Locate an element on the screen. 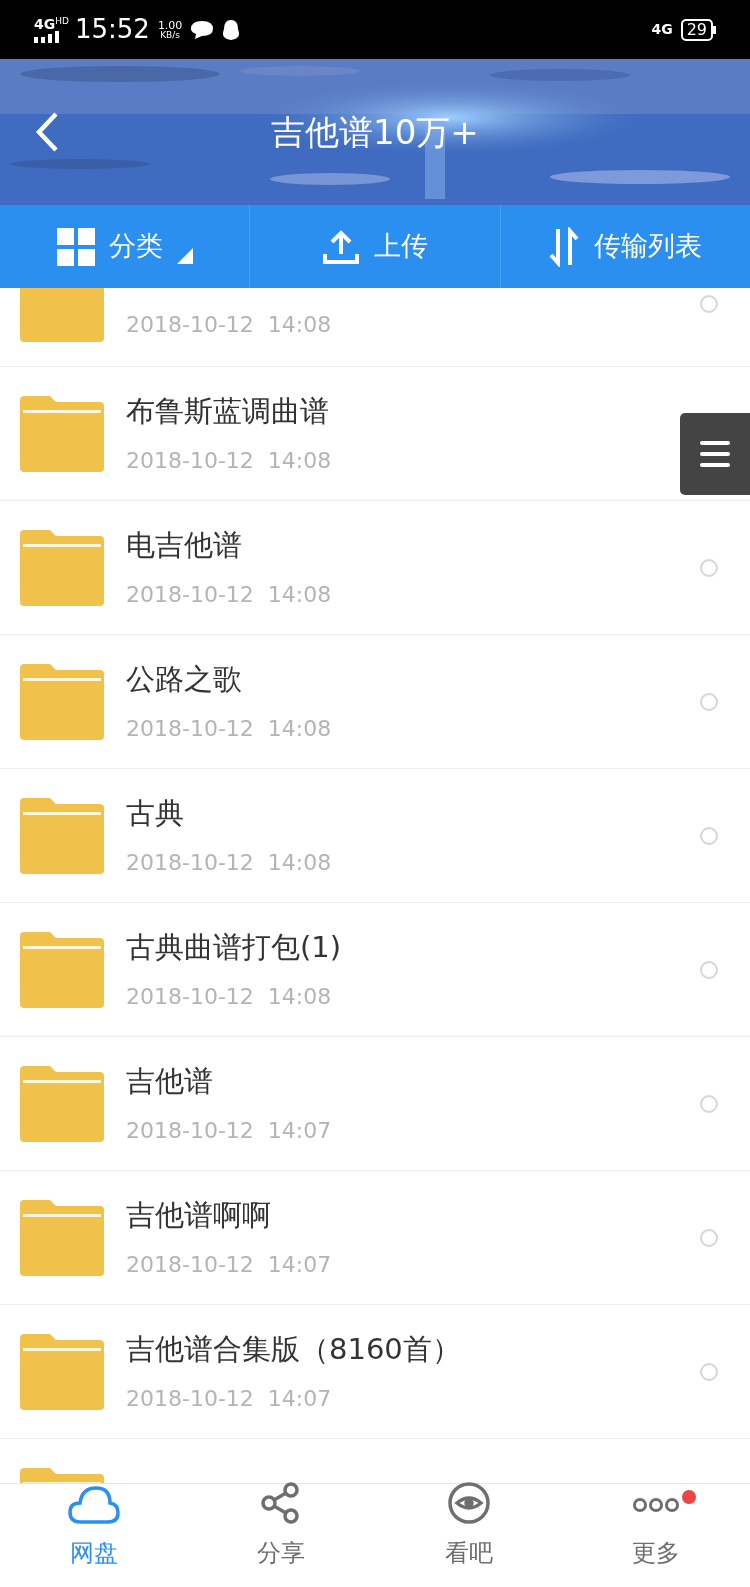  cloud-icon is located at coordinates (93, 1504).